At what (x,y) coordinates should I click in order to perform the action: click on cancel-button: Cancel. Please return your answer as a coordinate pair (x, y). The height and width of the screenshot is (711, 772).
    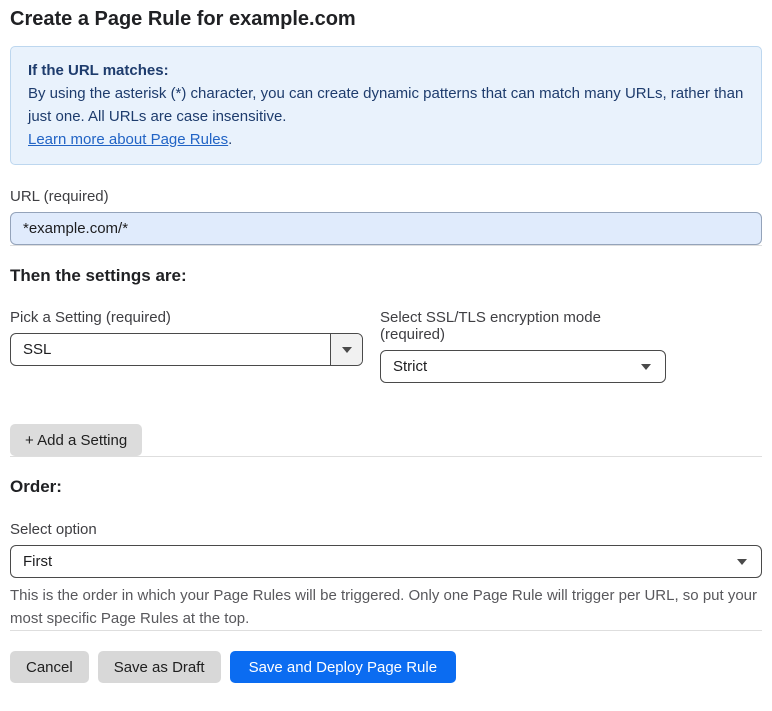
    Looking at the image, I should click on (49, 667).